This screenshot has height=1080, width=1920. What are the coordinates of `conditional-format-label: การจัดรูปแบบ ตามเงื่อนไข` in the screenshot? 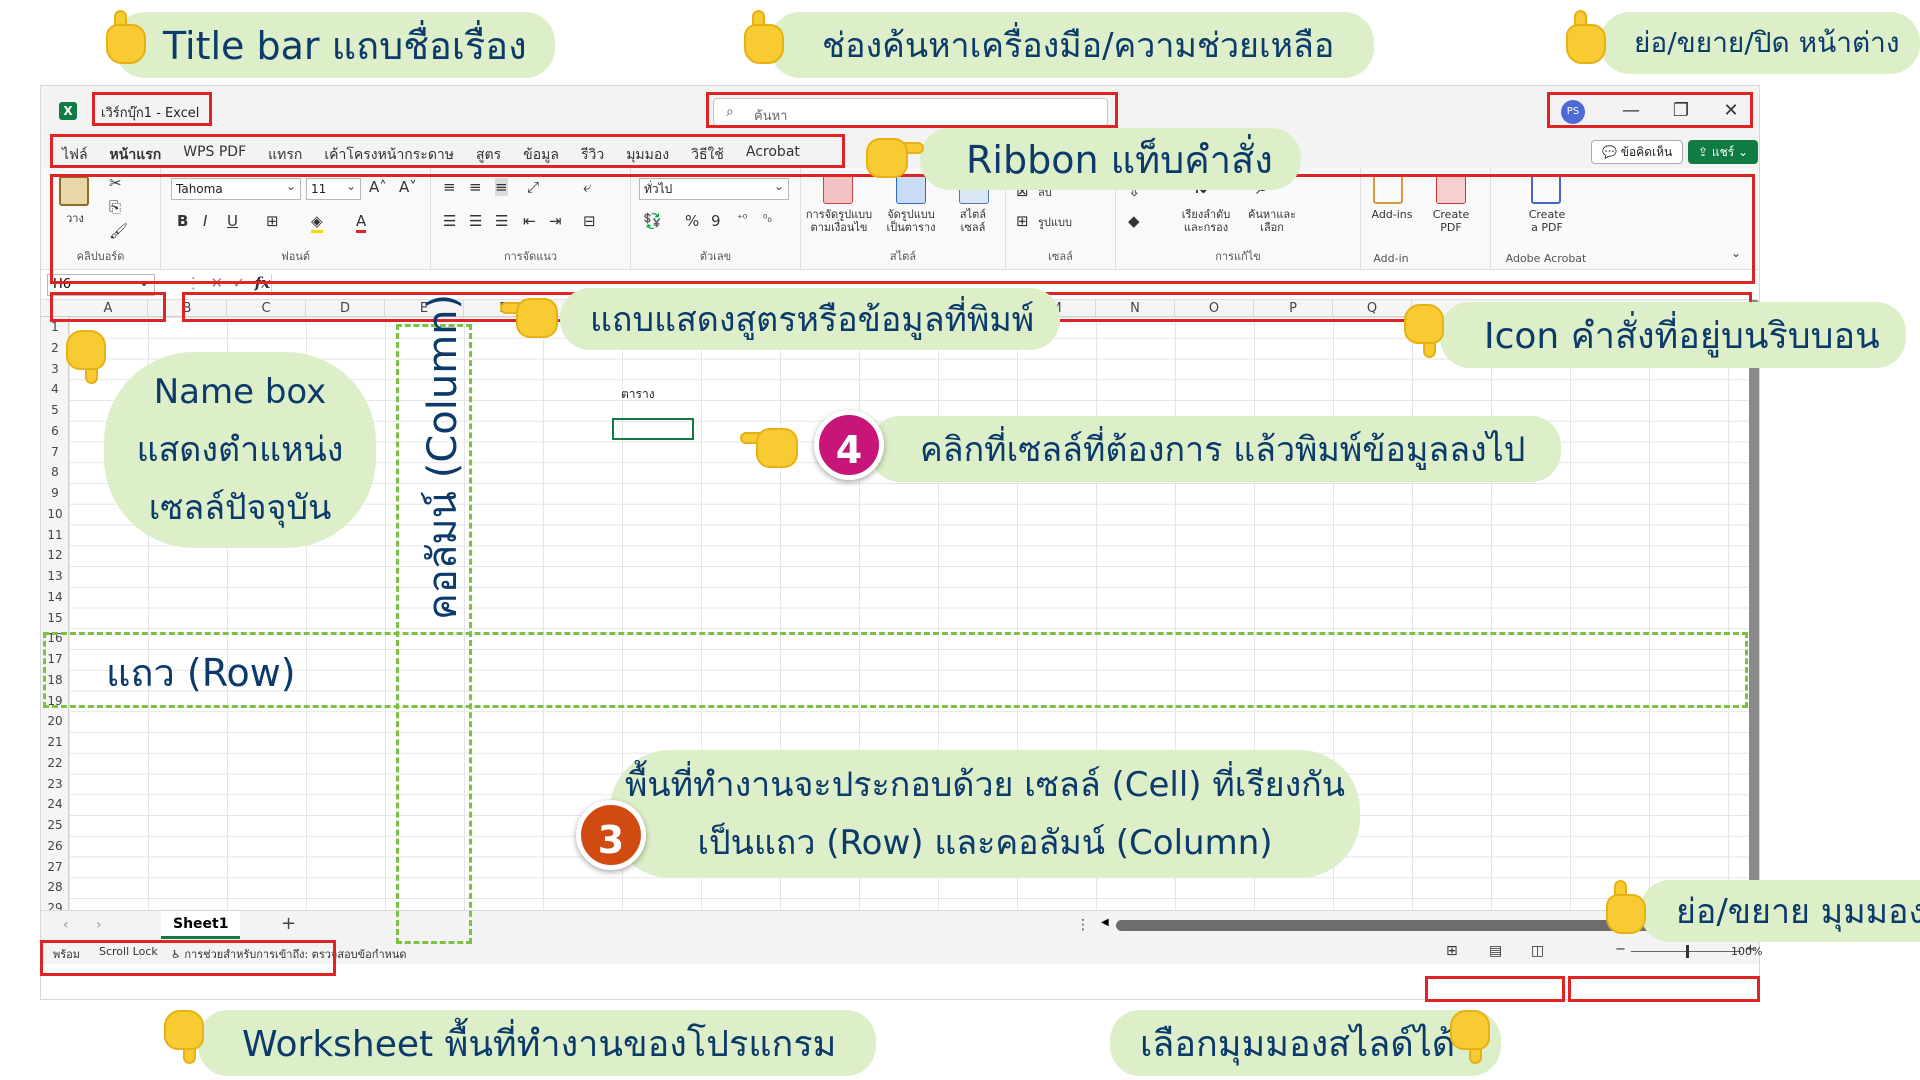 It's located at (839, 221).